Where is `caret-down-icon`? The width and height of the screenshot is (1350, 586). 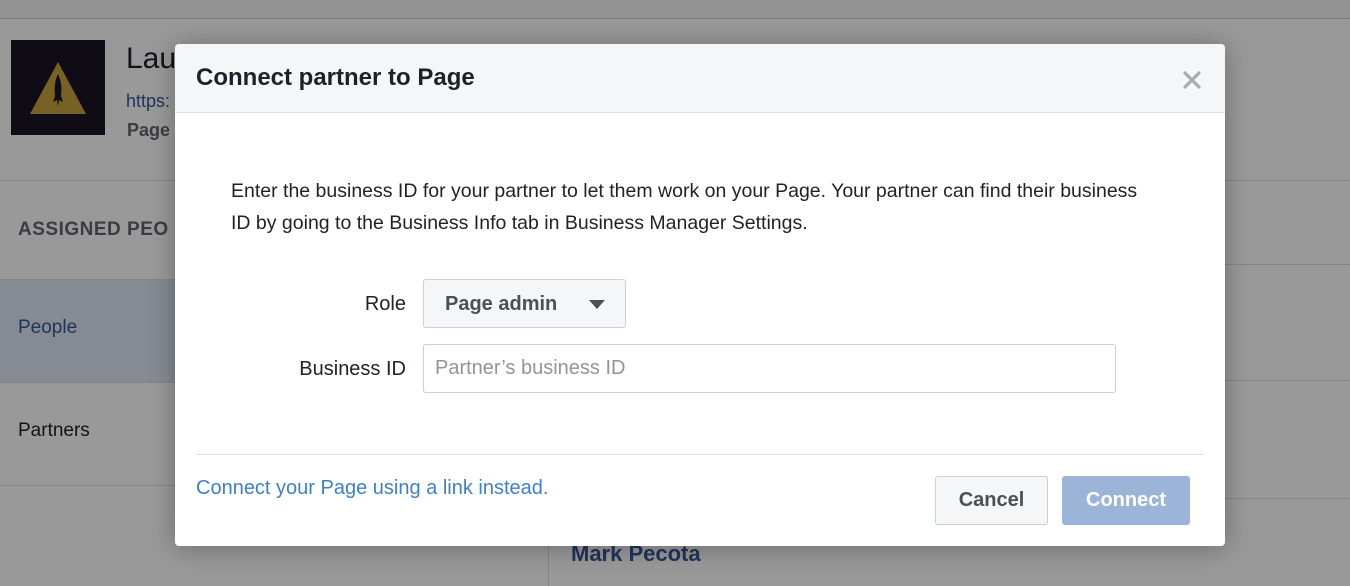
caret-down-icon is located at coordinates (597, 304).